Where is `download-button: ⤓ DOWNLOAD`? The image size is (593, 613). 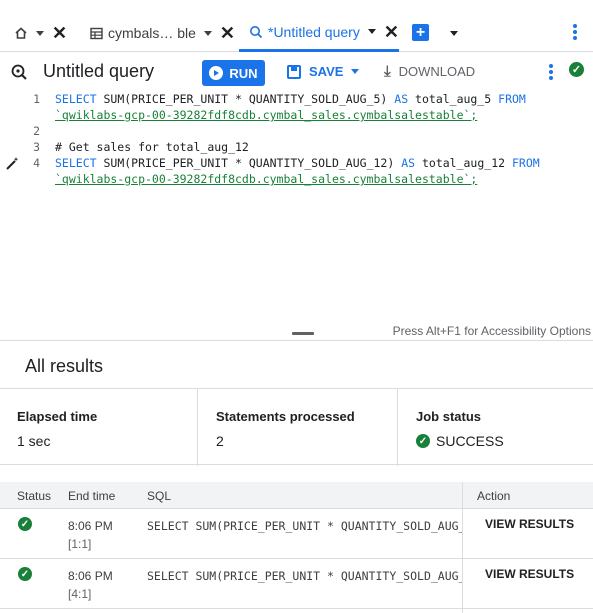 download-button: ⤓ DOWNLOAD is located at coordinates (429, 71).